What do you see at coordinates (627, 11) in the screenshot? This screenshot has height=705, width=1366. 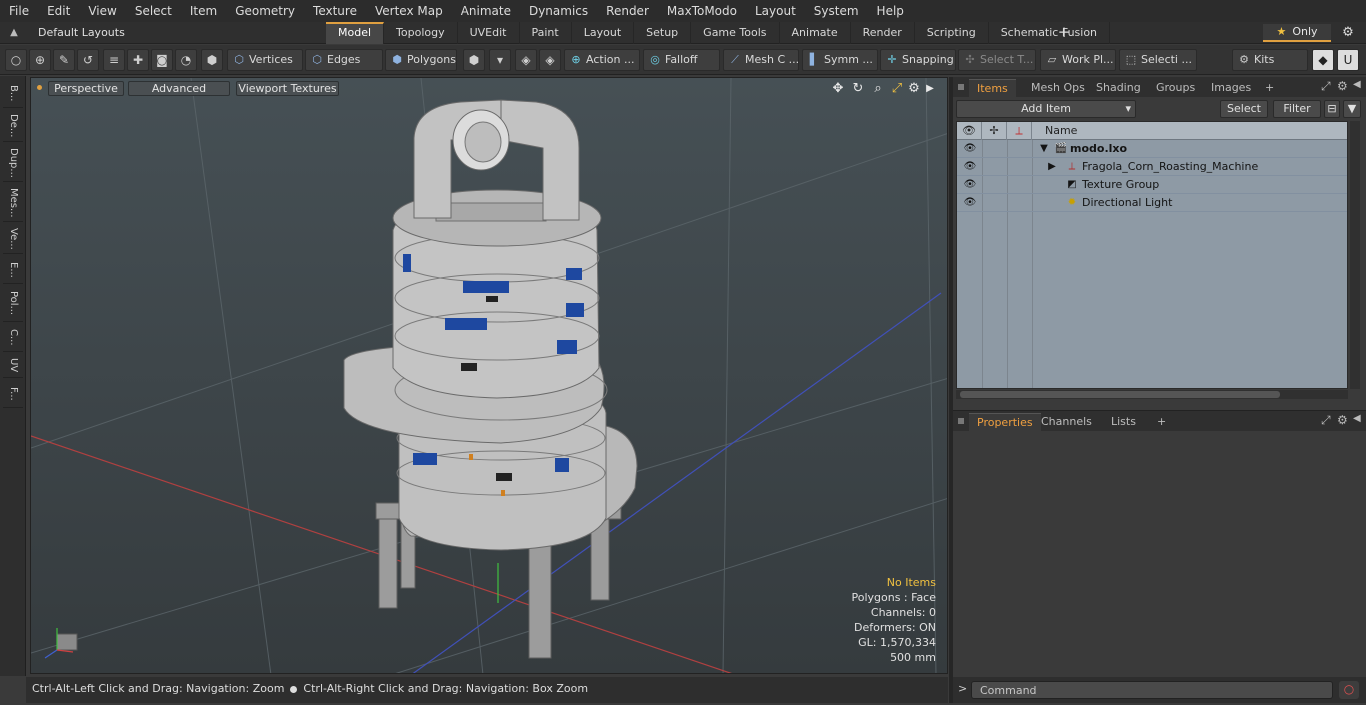 I see `menu-render: Render` at bounding box center [627, 11].